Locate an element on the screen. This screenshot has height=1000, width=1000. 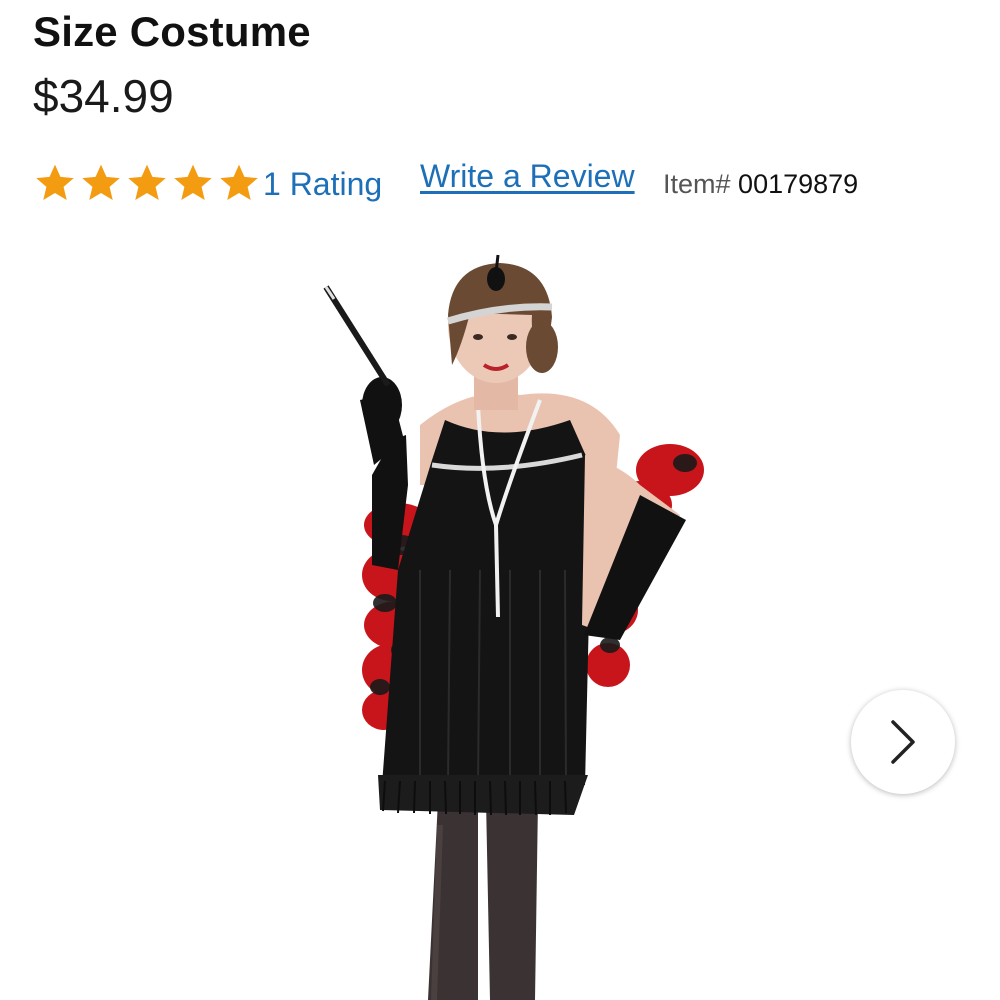
star-rating is located at coordinates (147, 183).